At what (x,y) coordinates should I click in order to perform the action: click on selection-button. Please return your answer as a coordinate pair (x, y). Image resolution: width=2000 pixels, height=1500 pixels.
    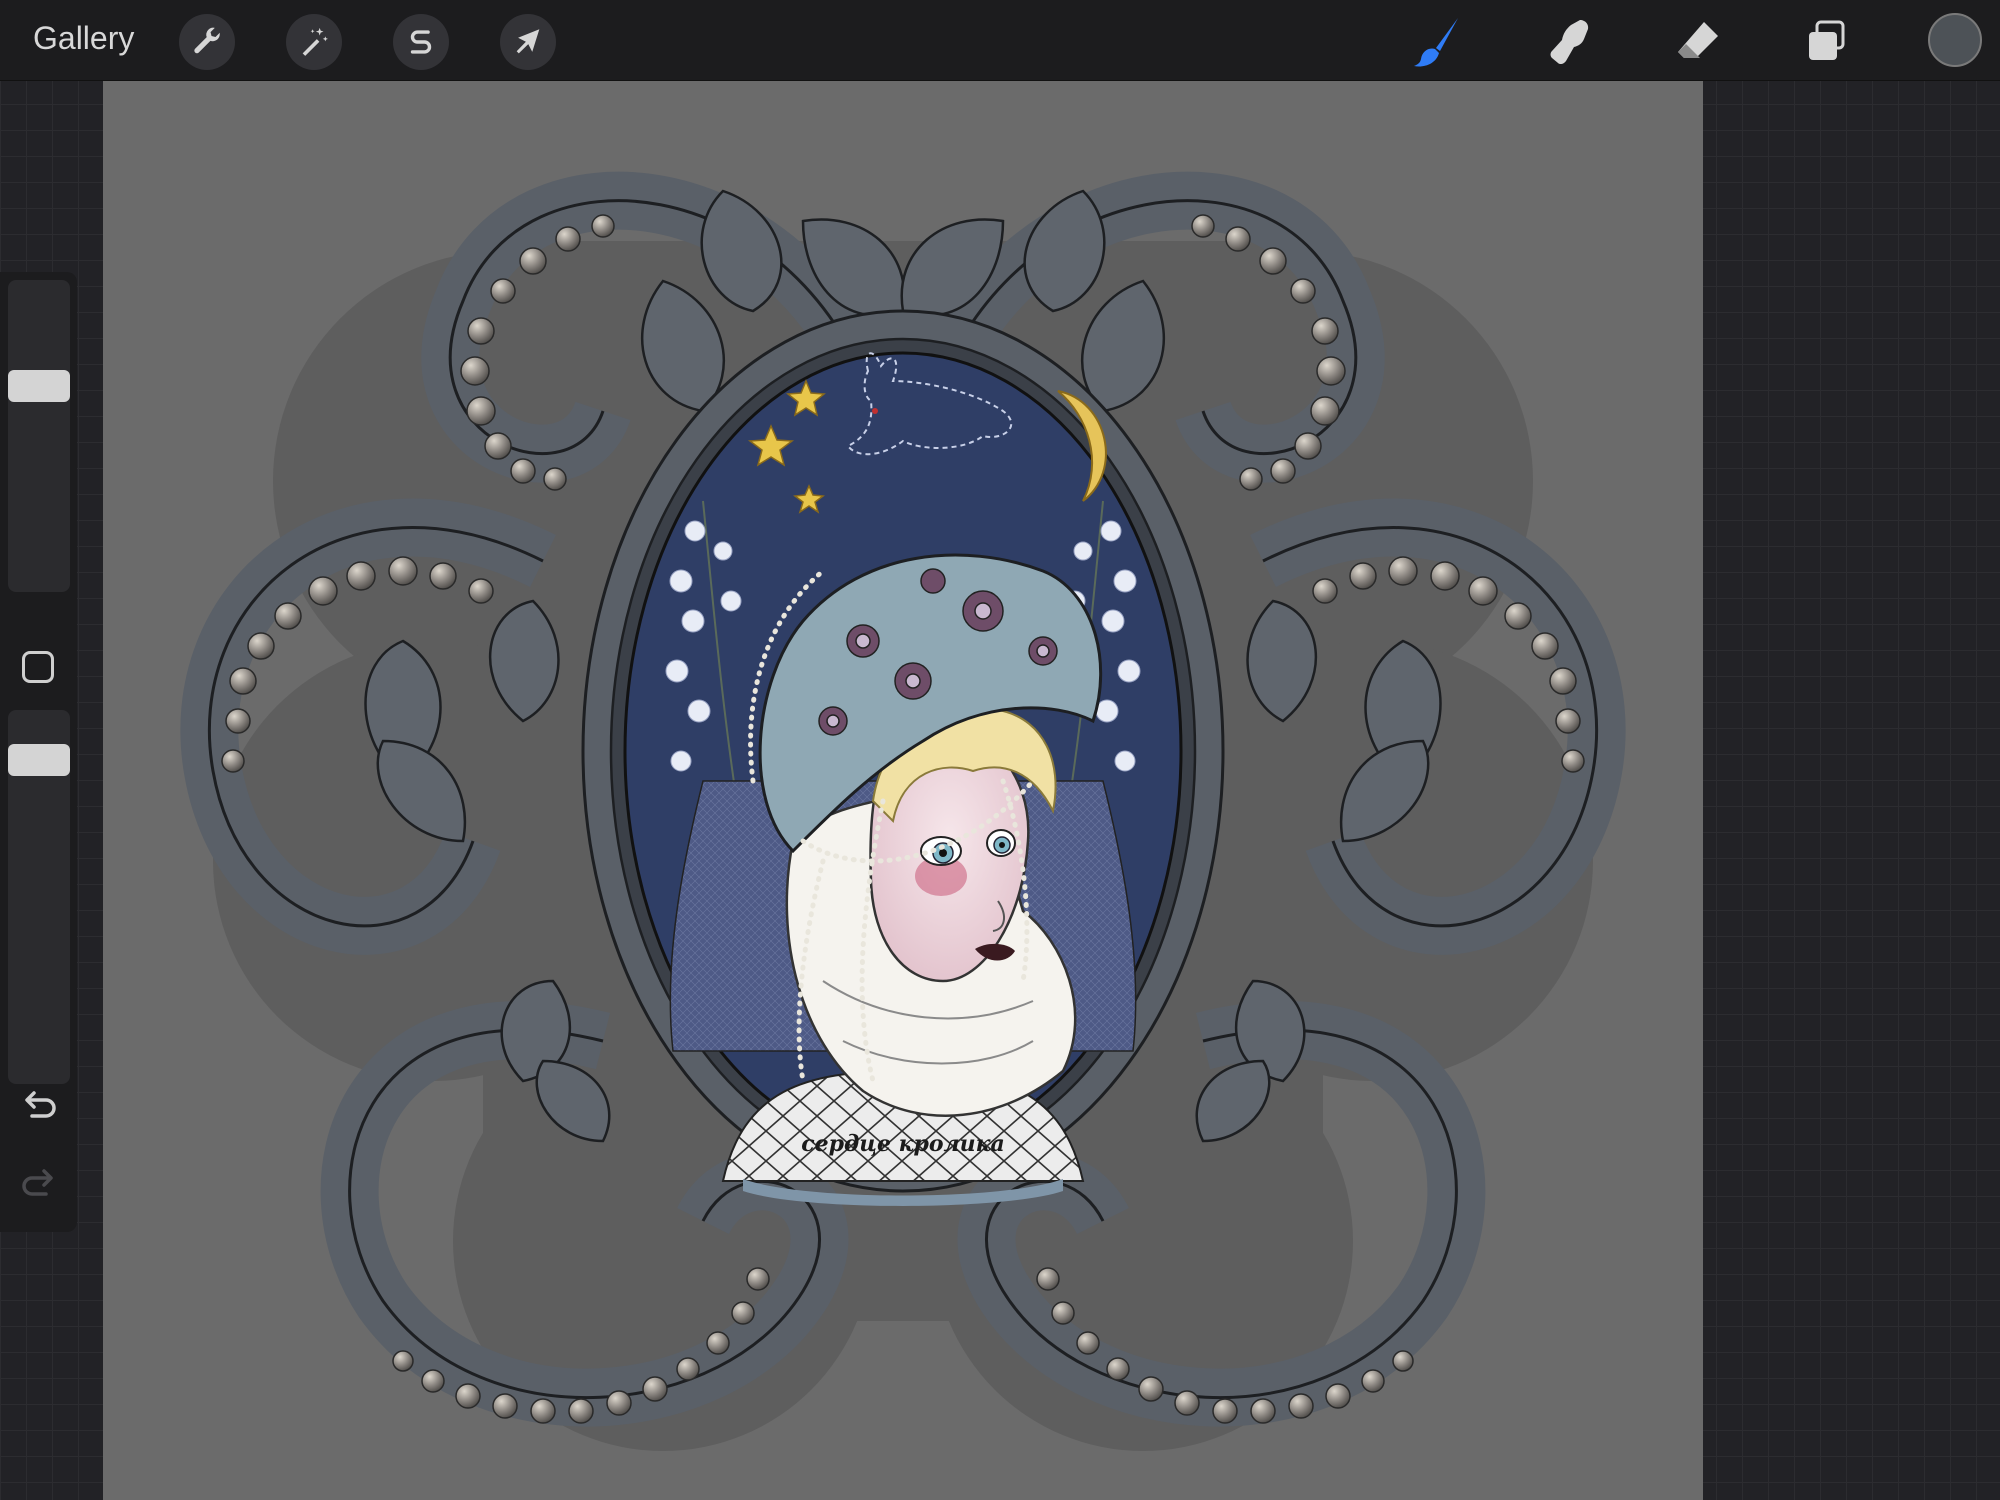
    Looking at the image, I should click on (421, 42).